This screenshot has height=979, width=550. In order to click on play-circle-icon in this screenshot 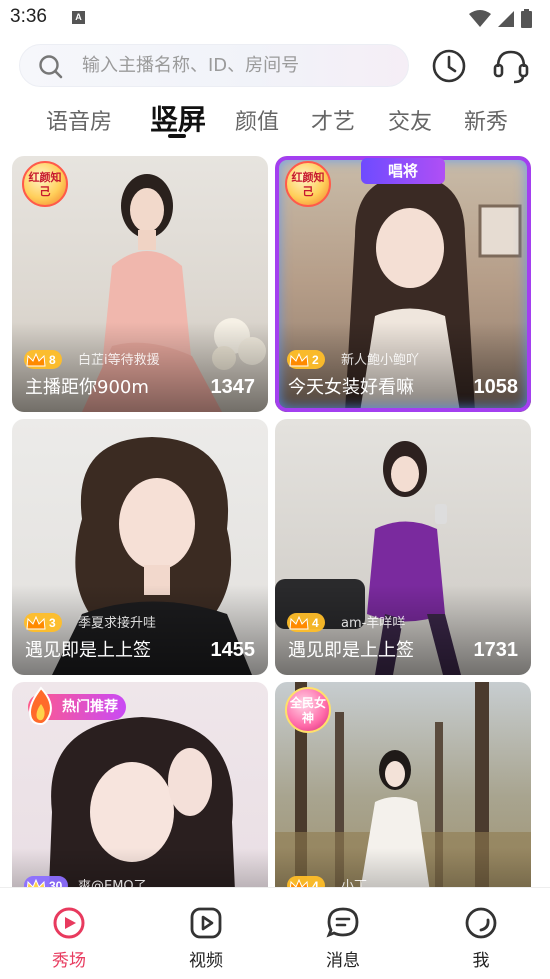, I will do `click(69, 923)`.